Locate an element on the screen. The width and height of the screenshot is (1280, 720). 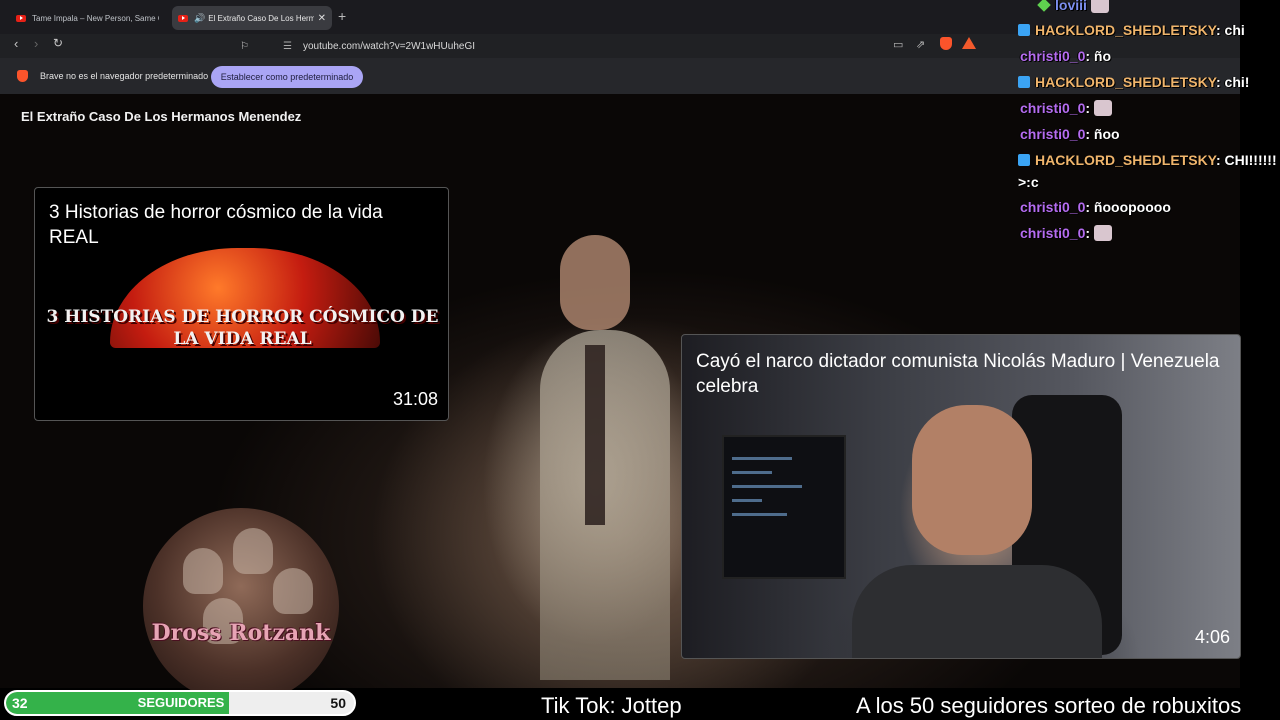
chat-message: christi0_0: ño is located at coordinates (1066, 56).